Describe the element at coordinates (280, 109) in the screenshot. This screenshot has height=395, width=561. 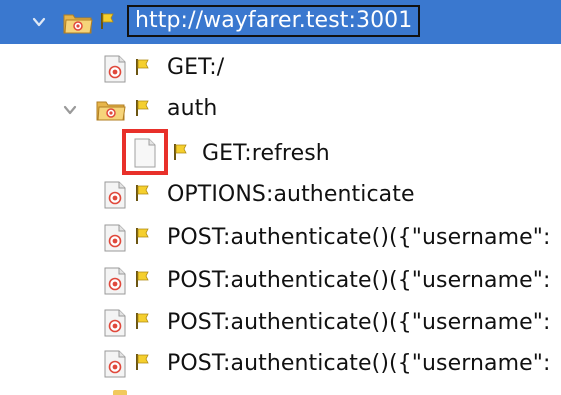
I see `tree-node-folder-auth: auth` at that location.